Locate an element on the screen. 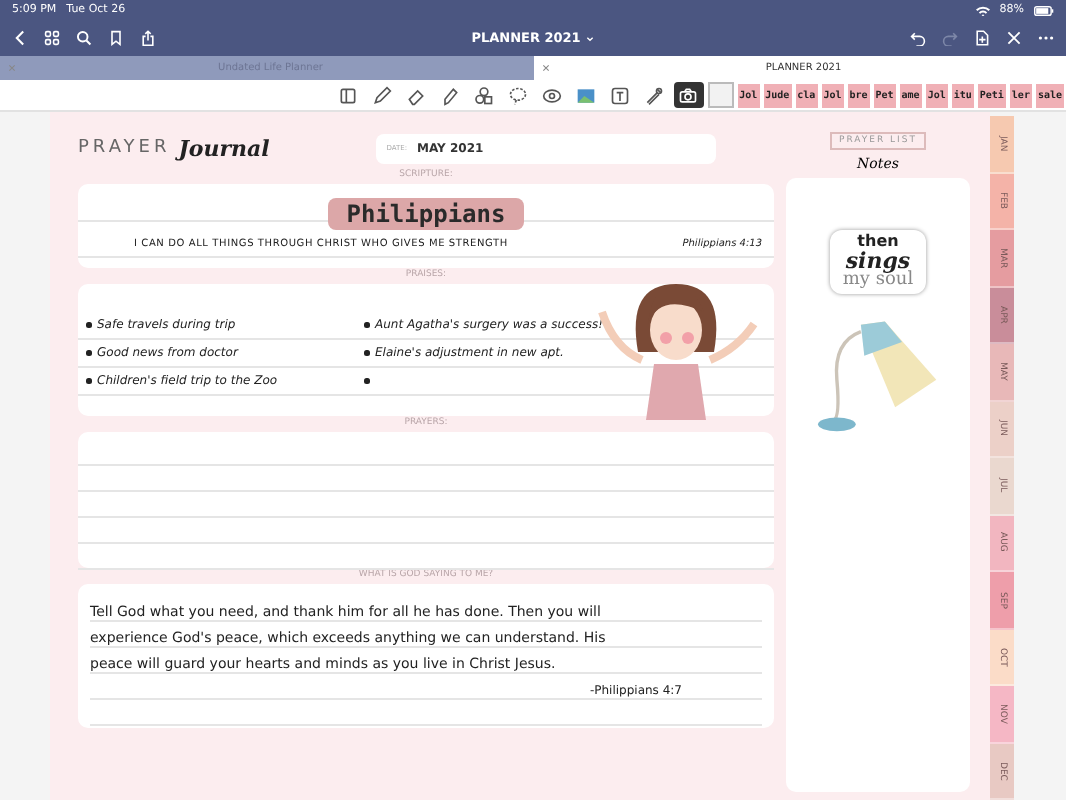 The image size is (1066, 800). page-thumbnail is located at coordinates (720, 95).